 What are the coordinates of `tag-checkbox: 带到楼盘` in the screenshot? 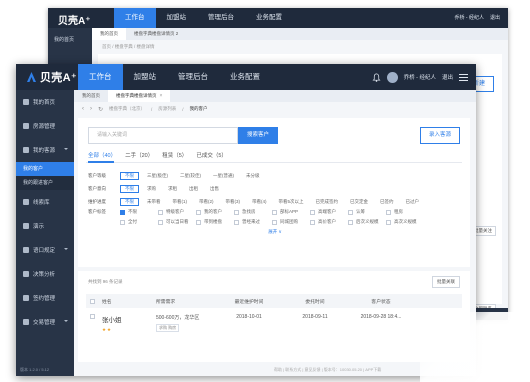 It's located at (215, 222).